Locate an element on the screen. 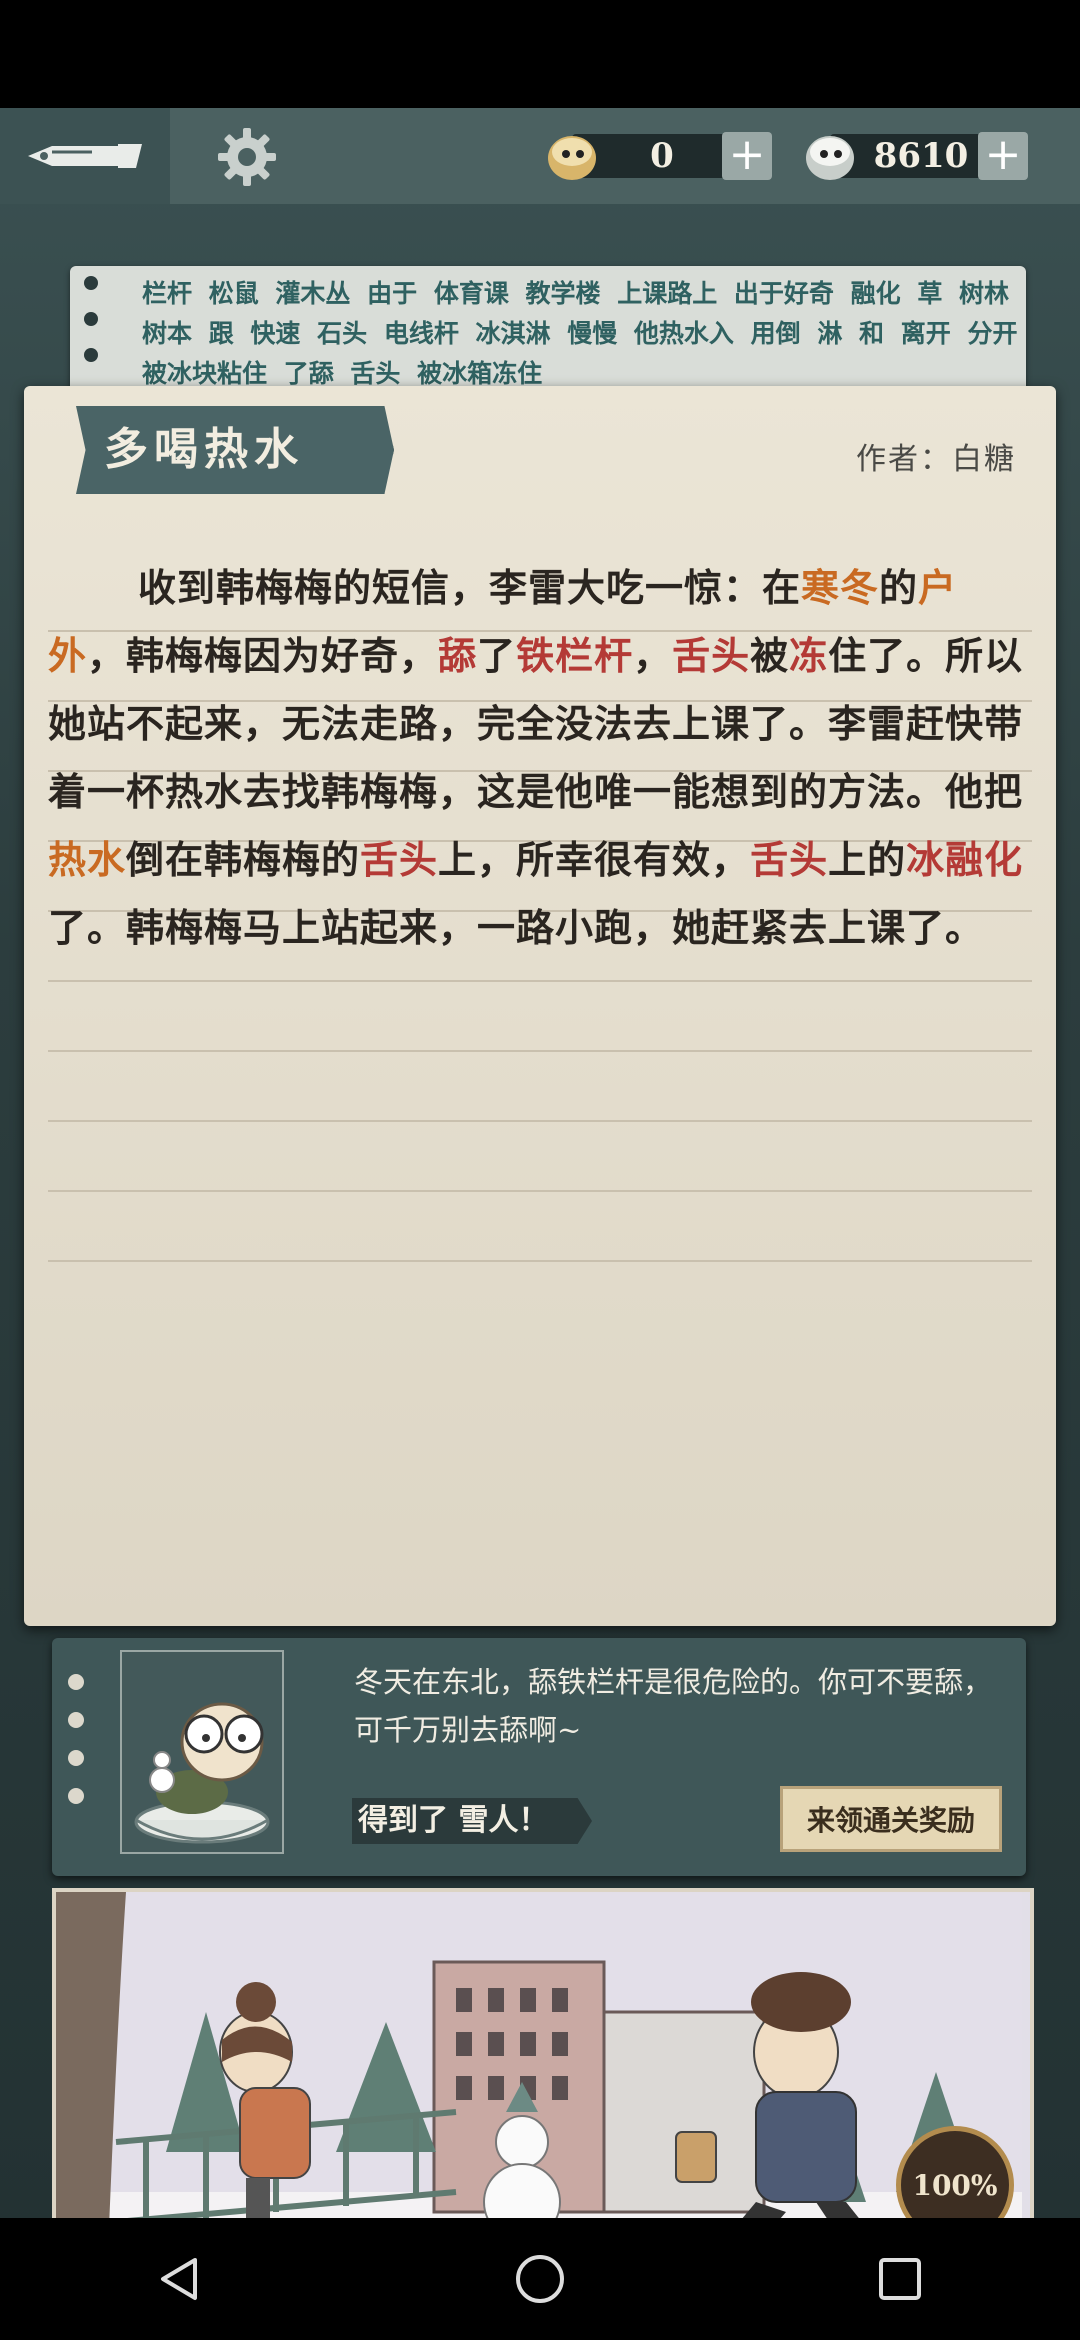 The width and height of the screenshot is (1080, 2340). coin-count: 0 is located at coordinates (662, 156).